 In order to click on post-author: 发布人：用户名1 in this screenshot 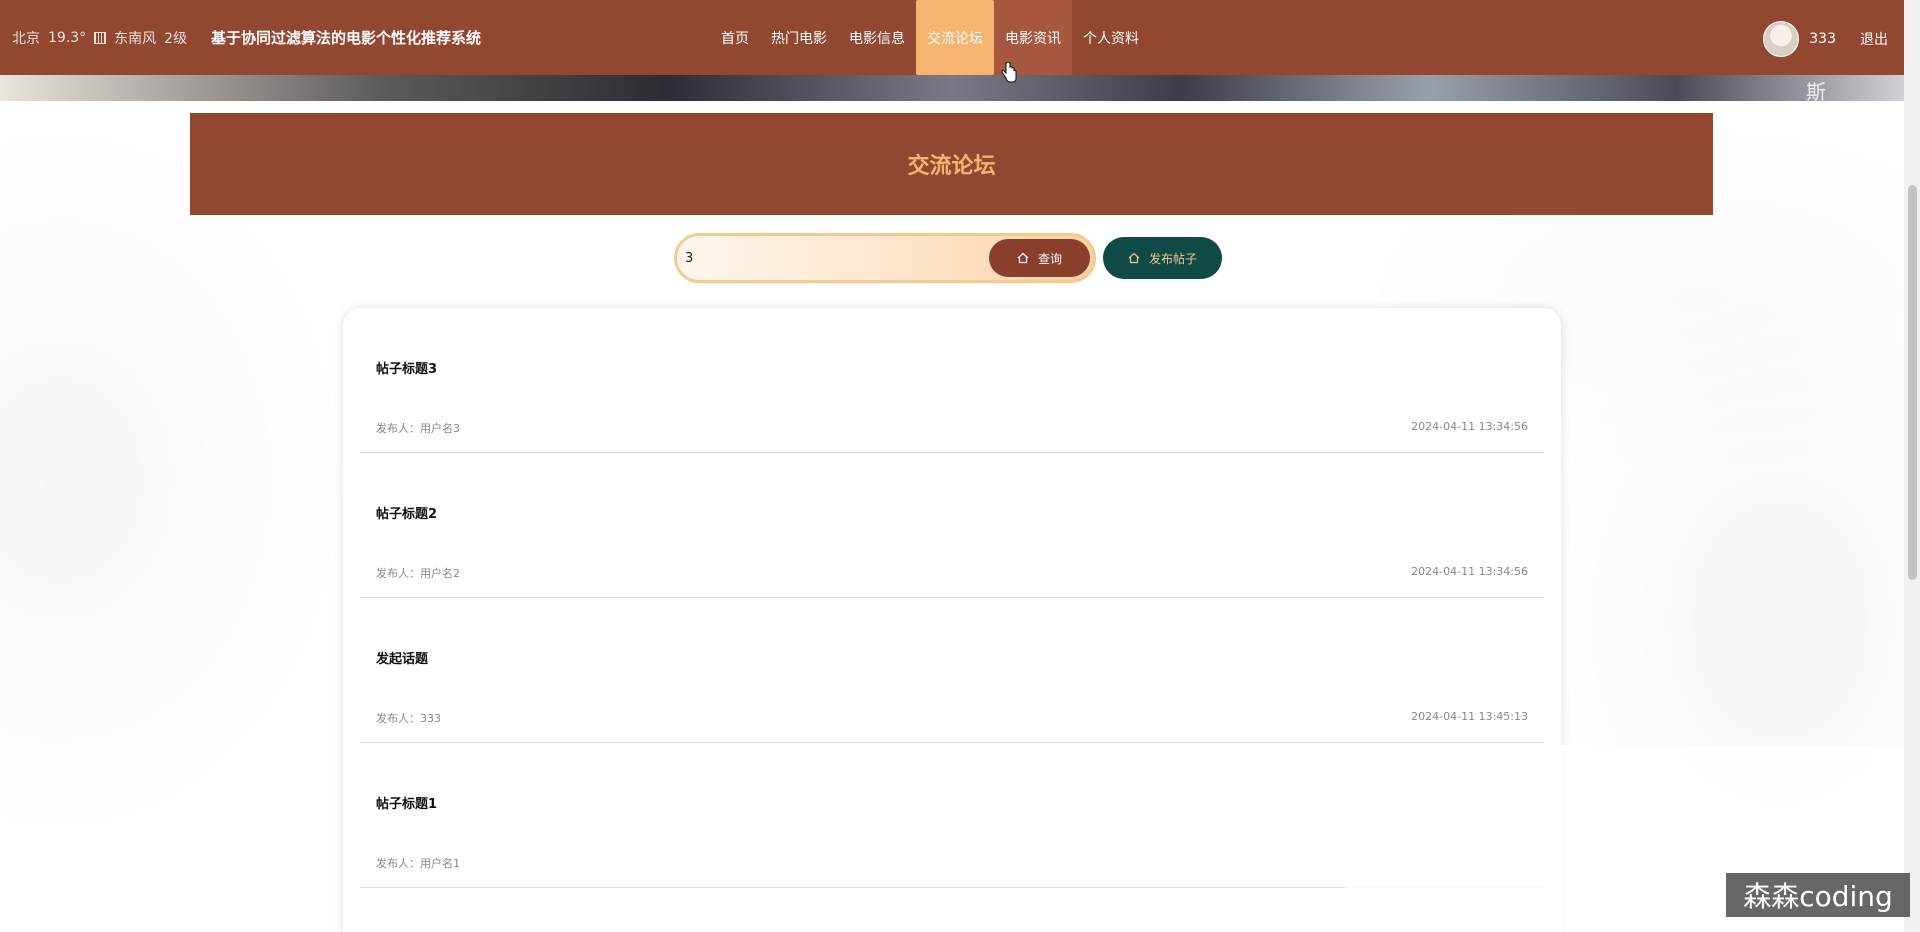, I will do `click(418, 863)`.